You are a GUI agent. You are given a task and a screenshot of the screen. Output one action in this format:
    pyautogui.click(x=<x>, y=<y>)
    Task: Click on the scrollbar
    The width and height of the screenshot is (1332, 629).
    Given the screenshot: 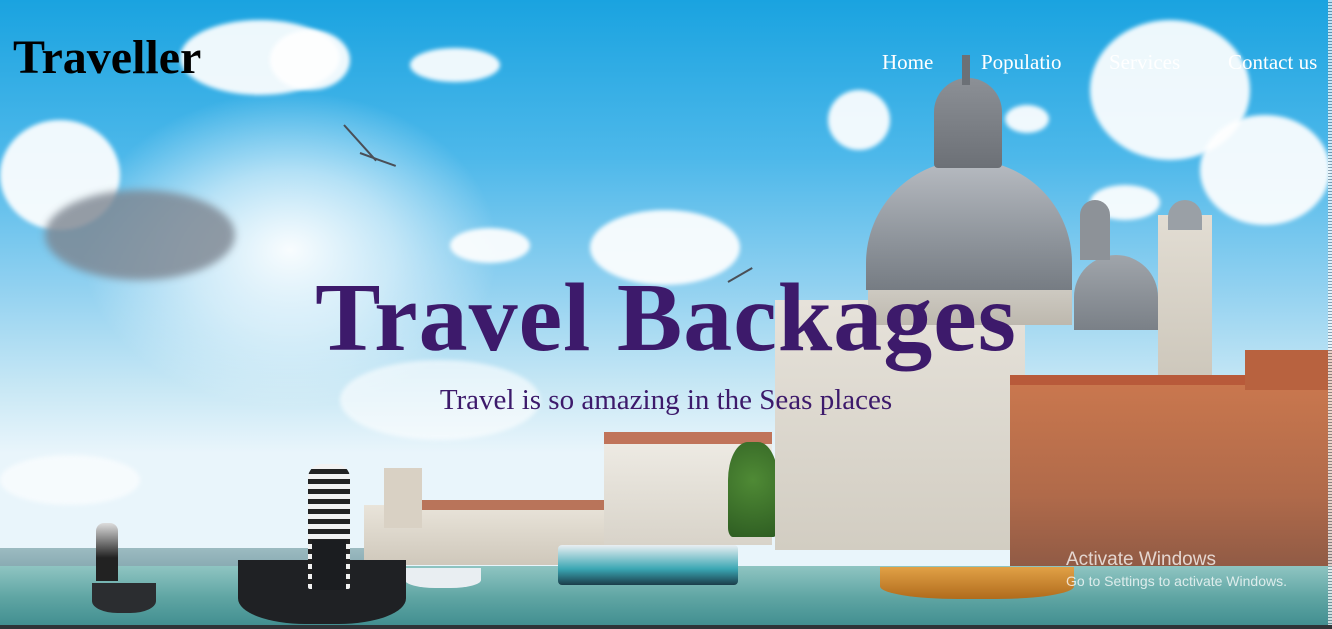 What is the action you would take?
    pyautogui.click(x=1330, y=314)
    